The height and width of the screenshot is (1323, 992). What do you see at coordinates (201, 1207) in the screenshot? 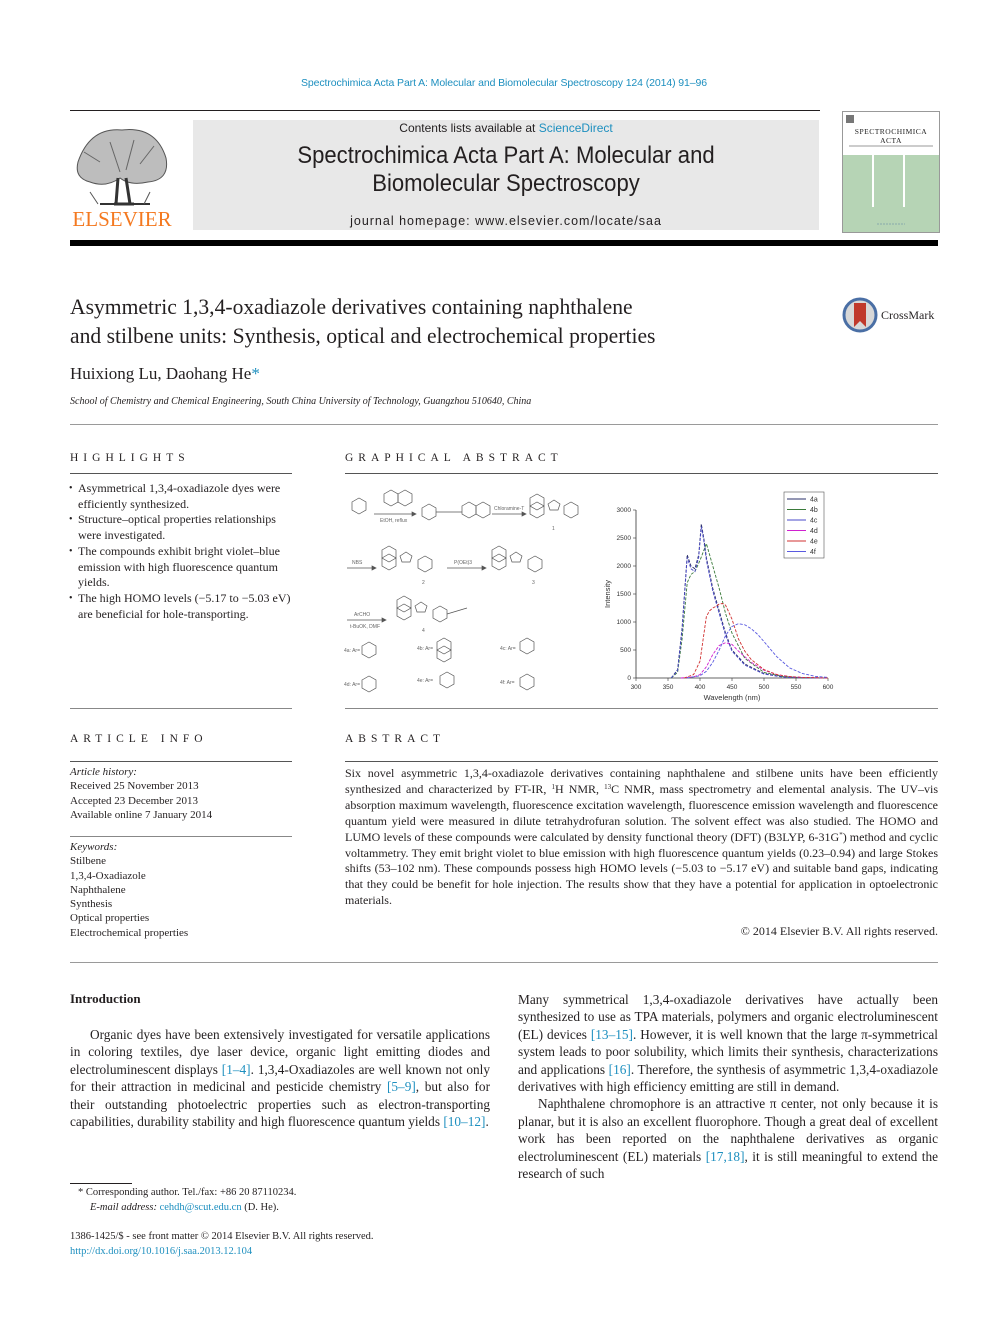
I see `email-link: cehdh@scut.edu.cn` at bounding box center [201, 1207].